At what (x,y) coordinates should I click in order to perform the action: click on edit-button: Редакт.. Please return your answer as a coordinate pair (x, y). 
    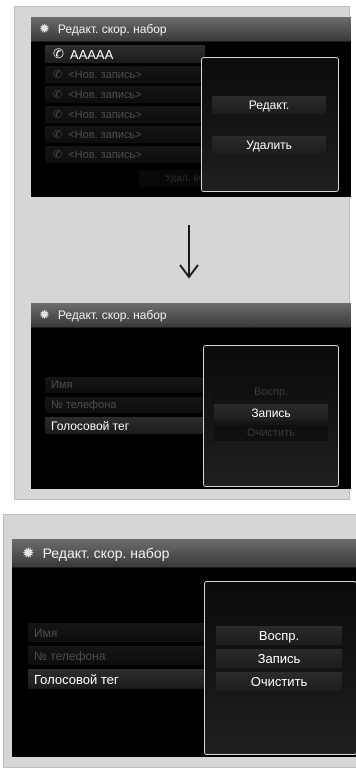
    Looking at the image, I should click on (269, 105).